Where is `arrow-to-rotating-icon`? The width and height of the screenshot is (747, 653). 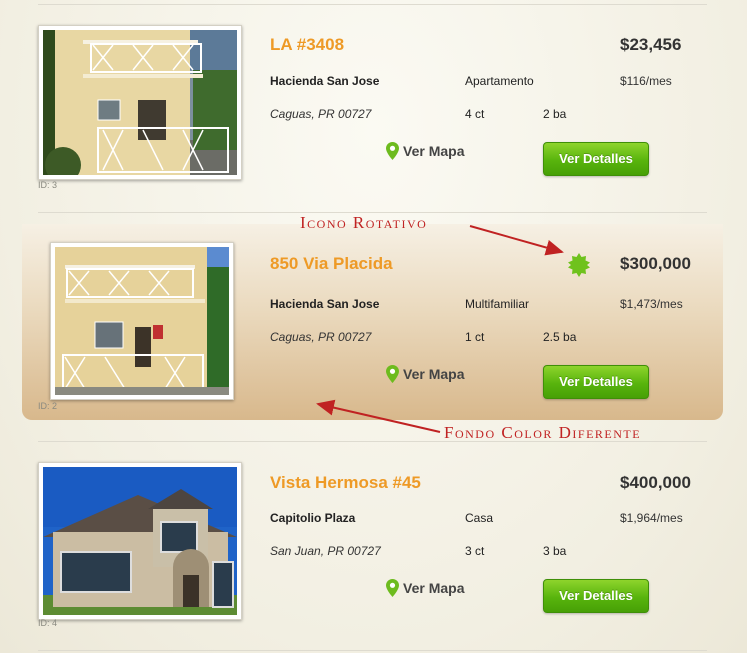 arrow-to-rotating-icon is located at coordinates (516, 240).